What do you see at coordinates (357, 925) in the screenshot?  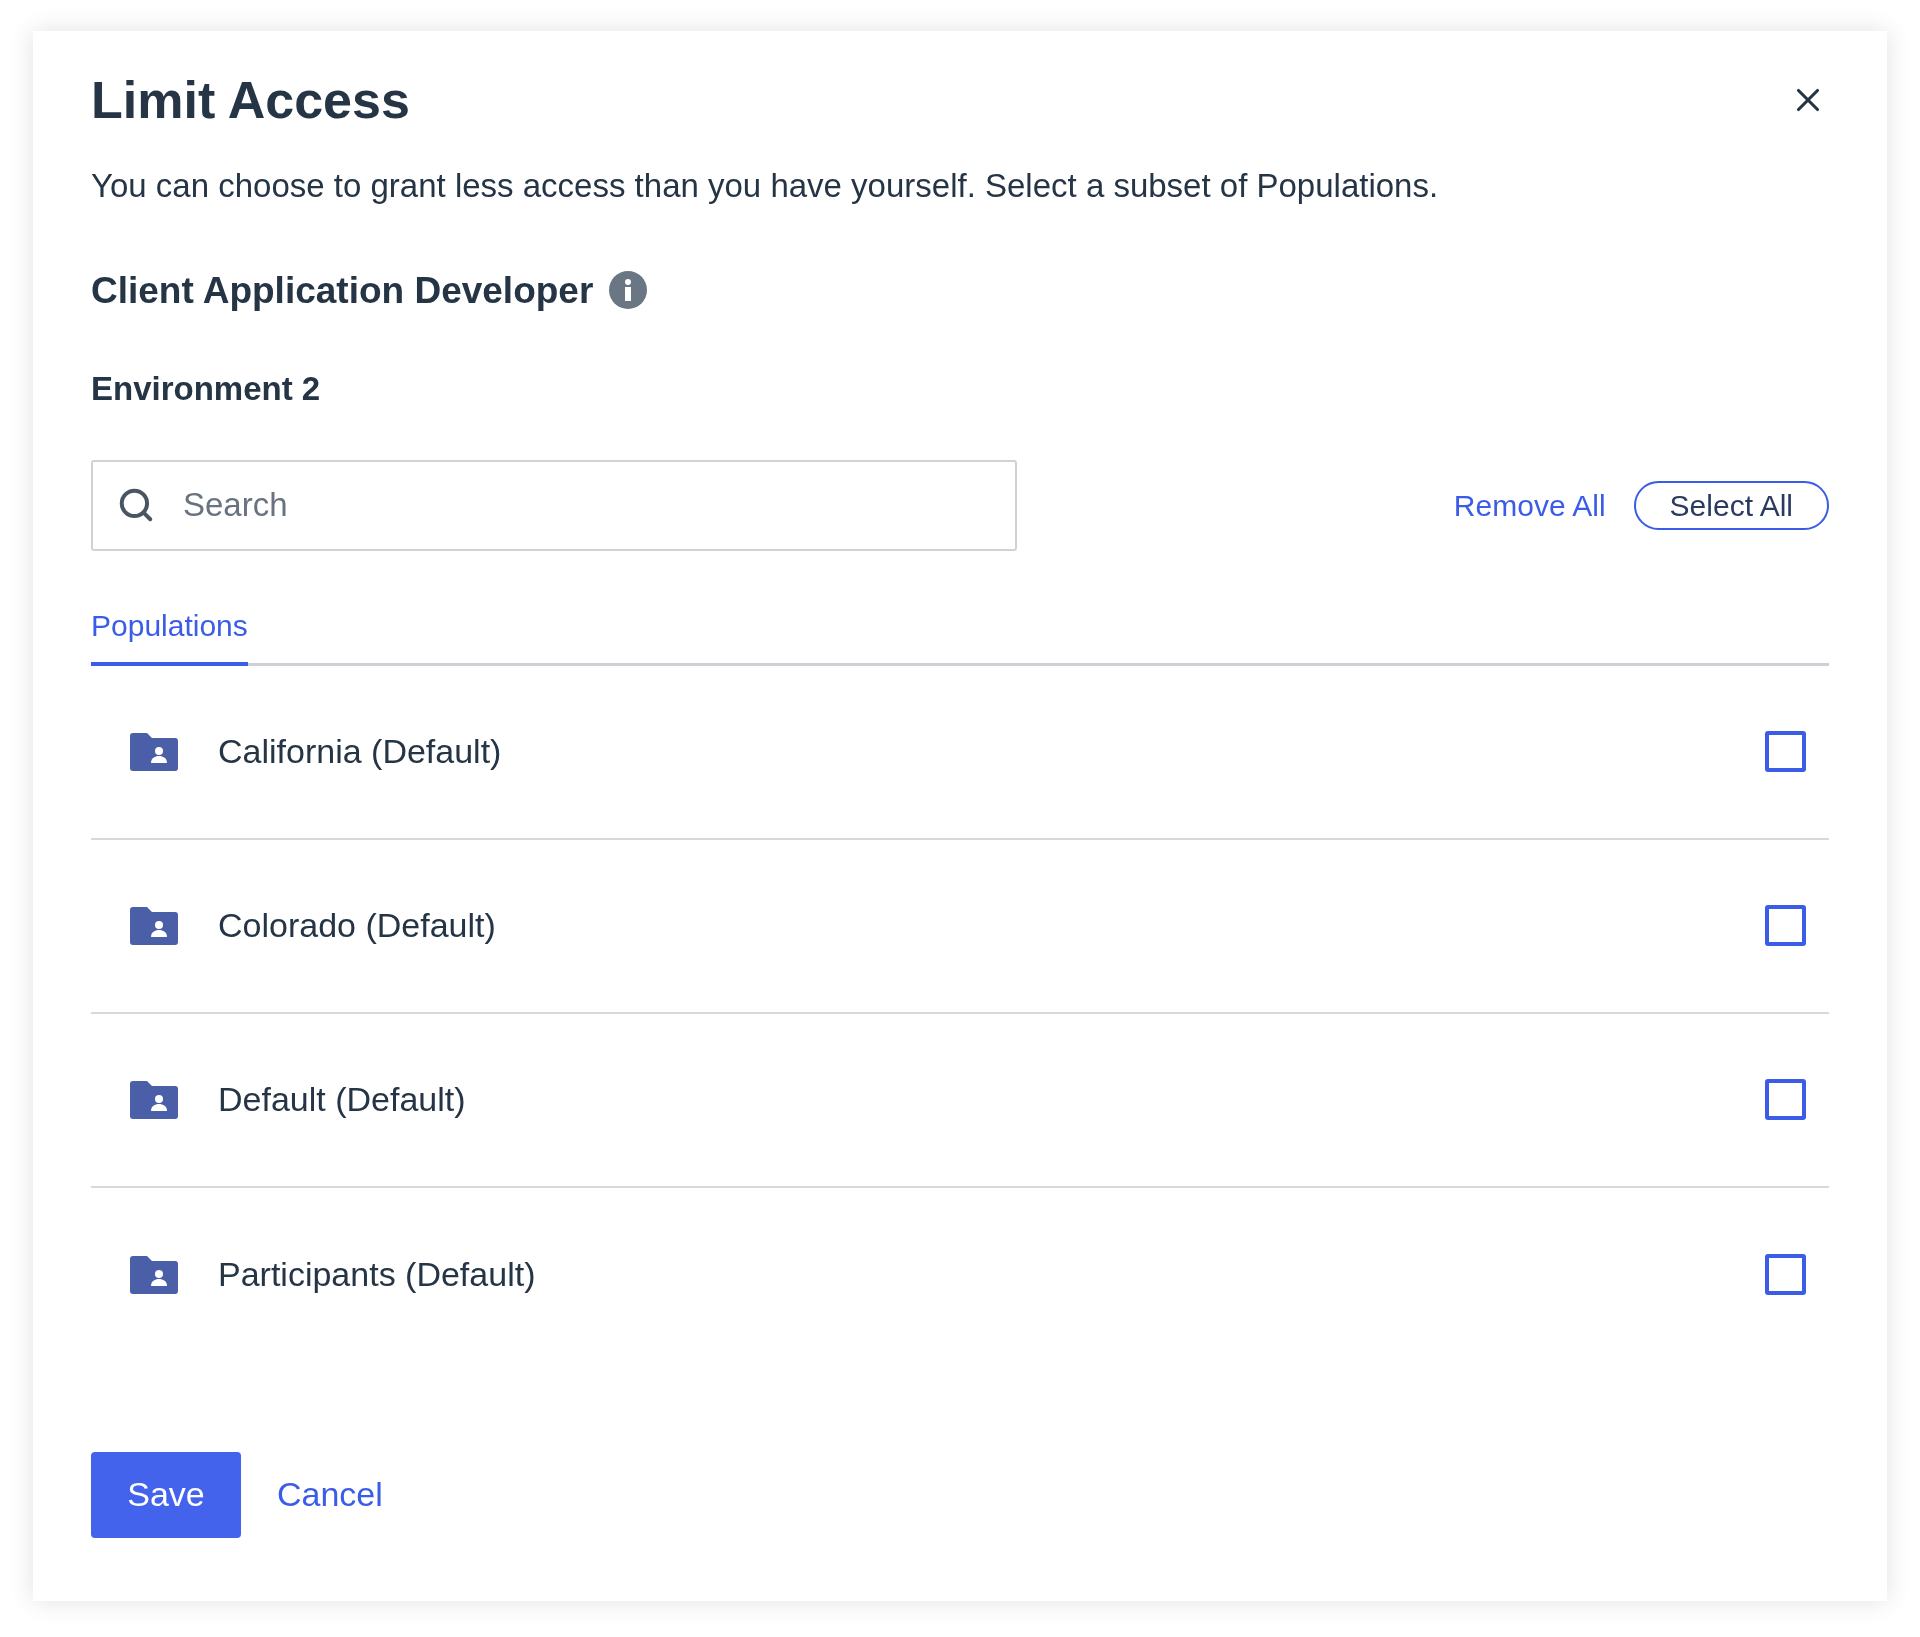 I see `population-name: Colorado (Default)` at bounding box center [357, 925].